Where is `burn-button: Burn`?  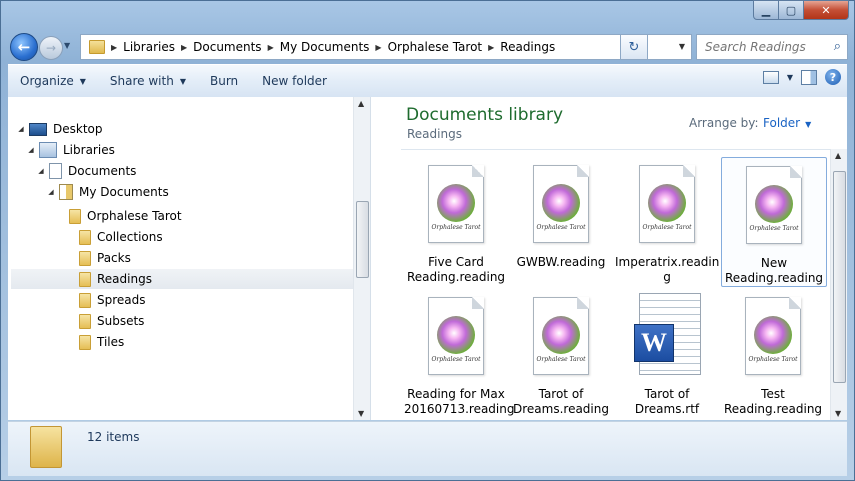 burn-button: Burn is located at coordinates (224, 81).